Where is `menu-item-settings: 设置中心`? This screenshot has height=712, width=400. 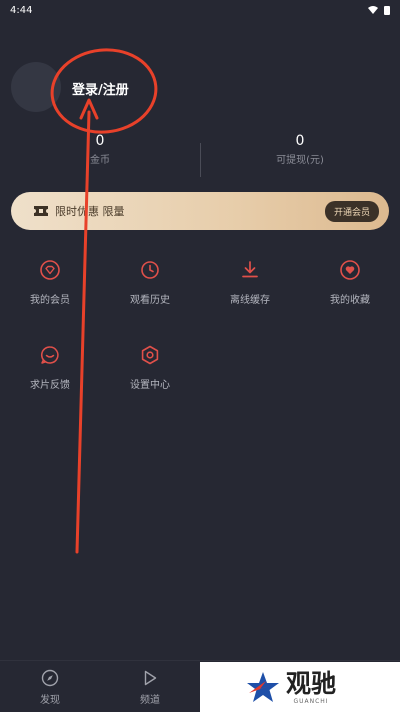 menu-item-settings: 设置中心 is located at coordinates (150, 382).